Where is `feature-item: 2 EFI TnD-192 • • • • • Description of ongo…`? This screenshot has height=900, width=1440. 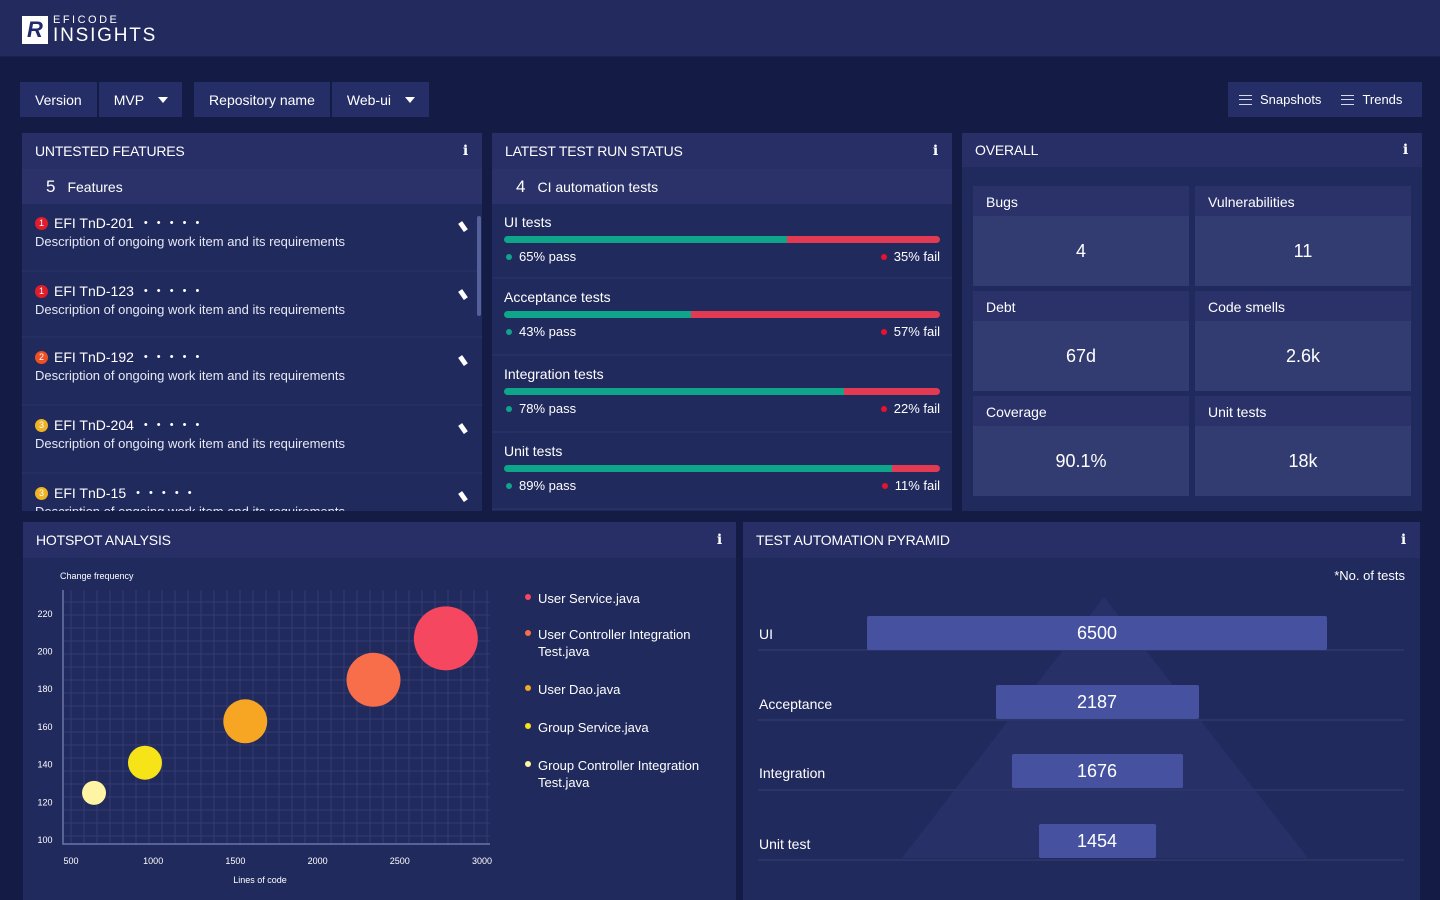
feature-item: 2 EFI TnD-192 • • • • • Description of ongo… is located at coordinates (252, 372).